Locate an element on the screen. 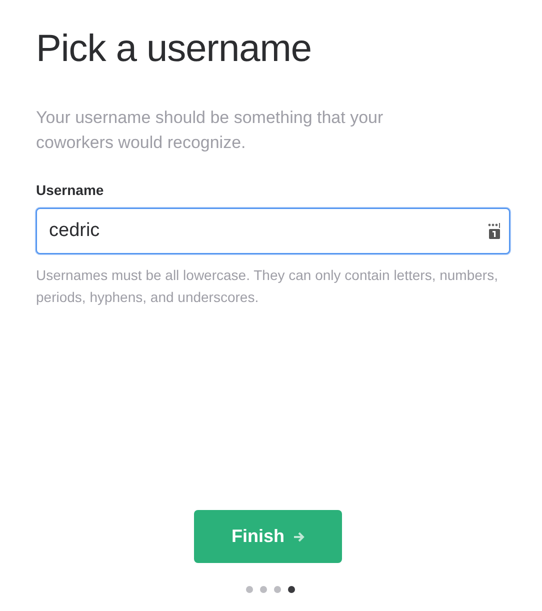  username-field: cedric is located at coordinates (273, 231).